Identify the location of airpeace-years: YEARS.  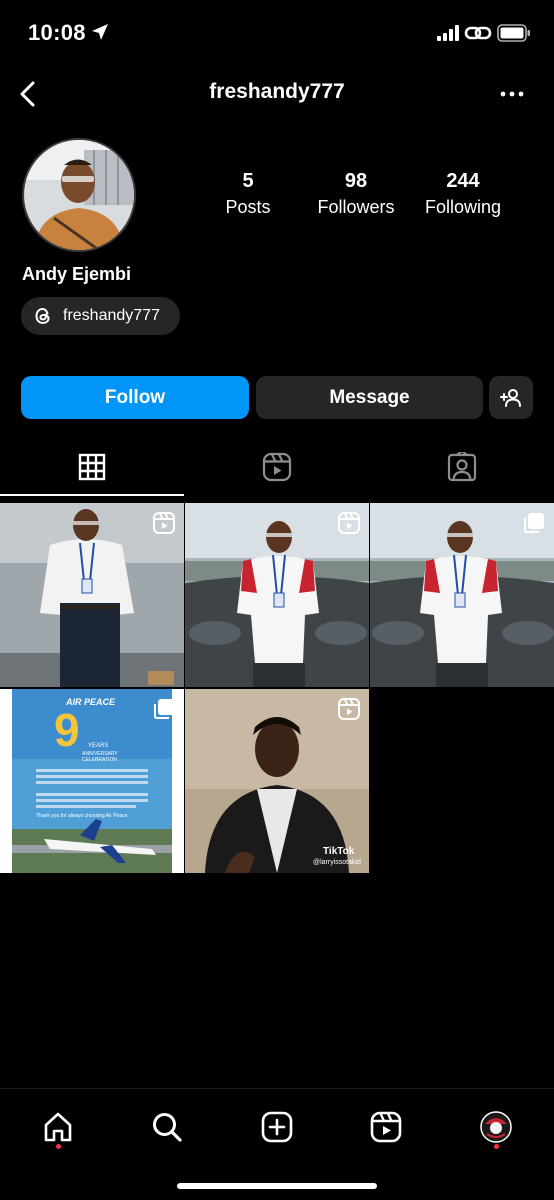
(98, 746).